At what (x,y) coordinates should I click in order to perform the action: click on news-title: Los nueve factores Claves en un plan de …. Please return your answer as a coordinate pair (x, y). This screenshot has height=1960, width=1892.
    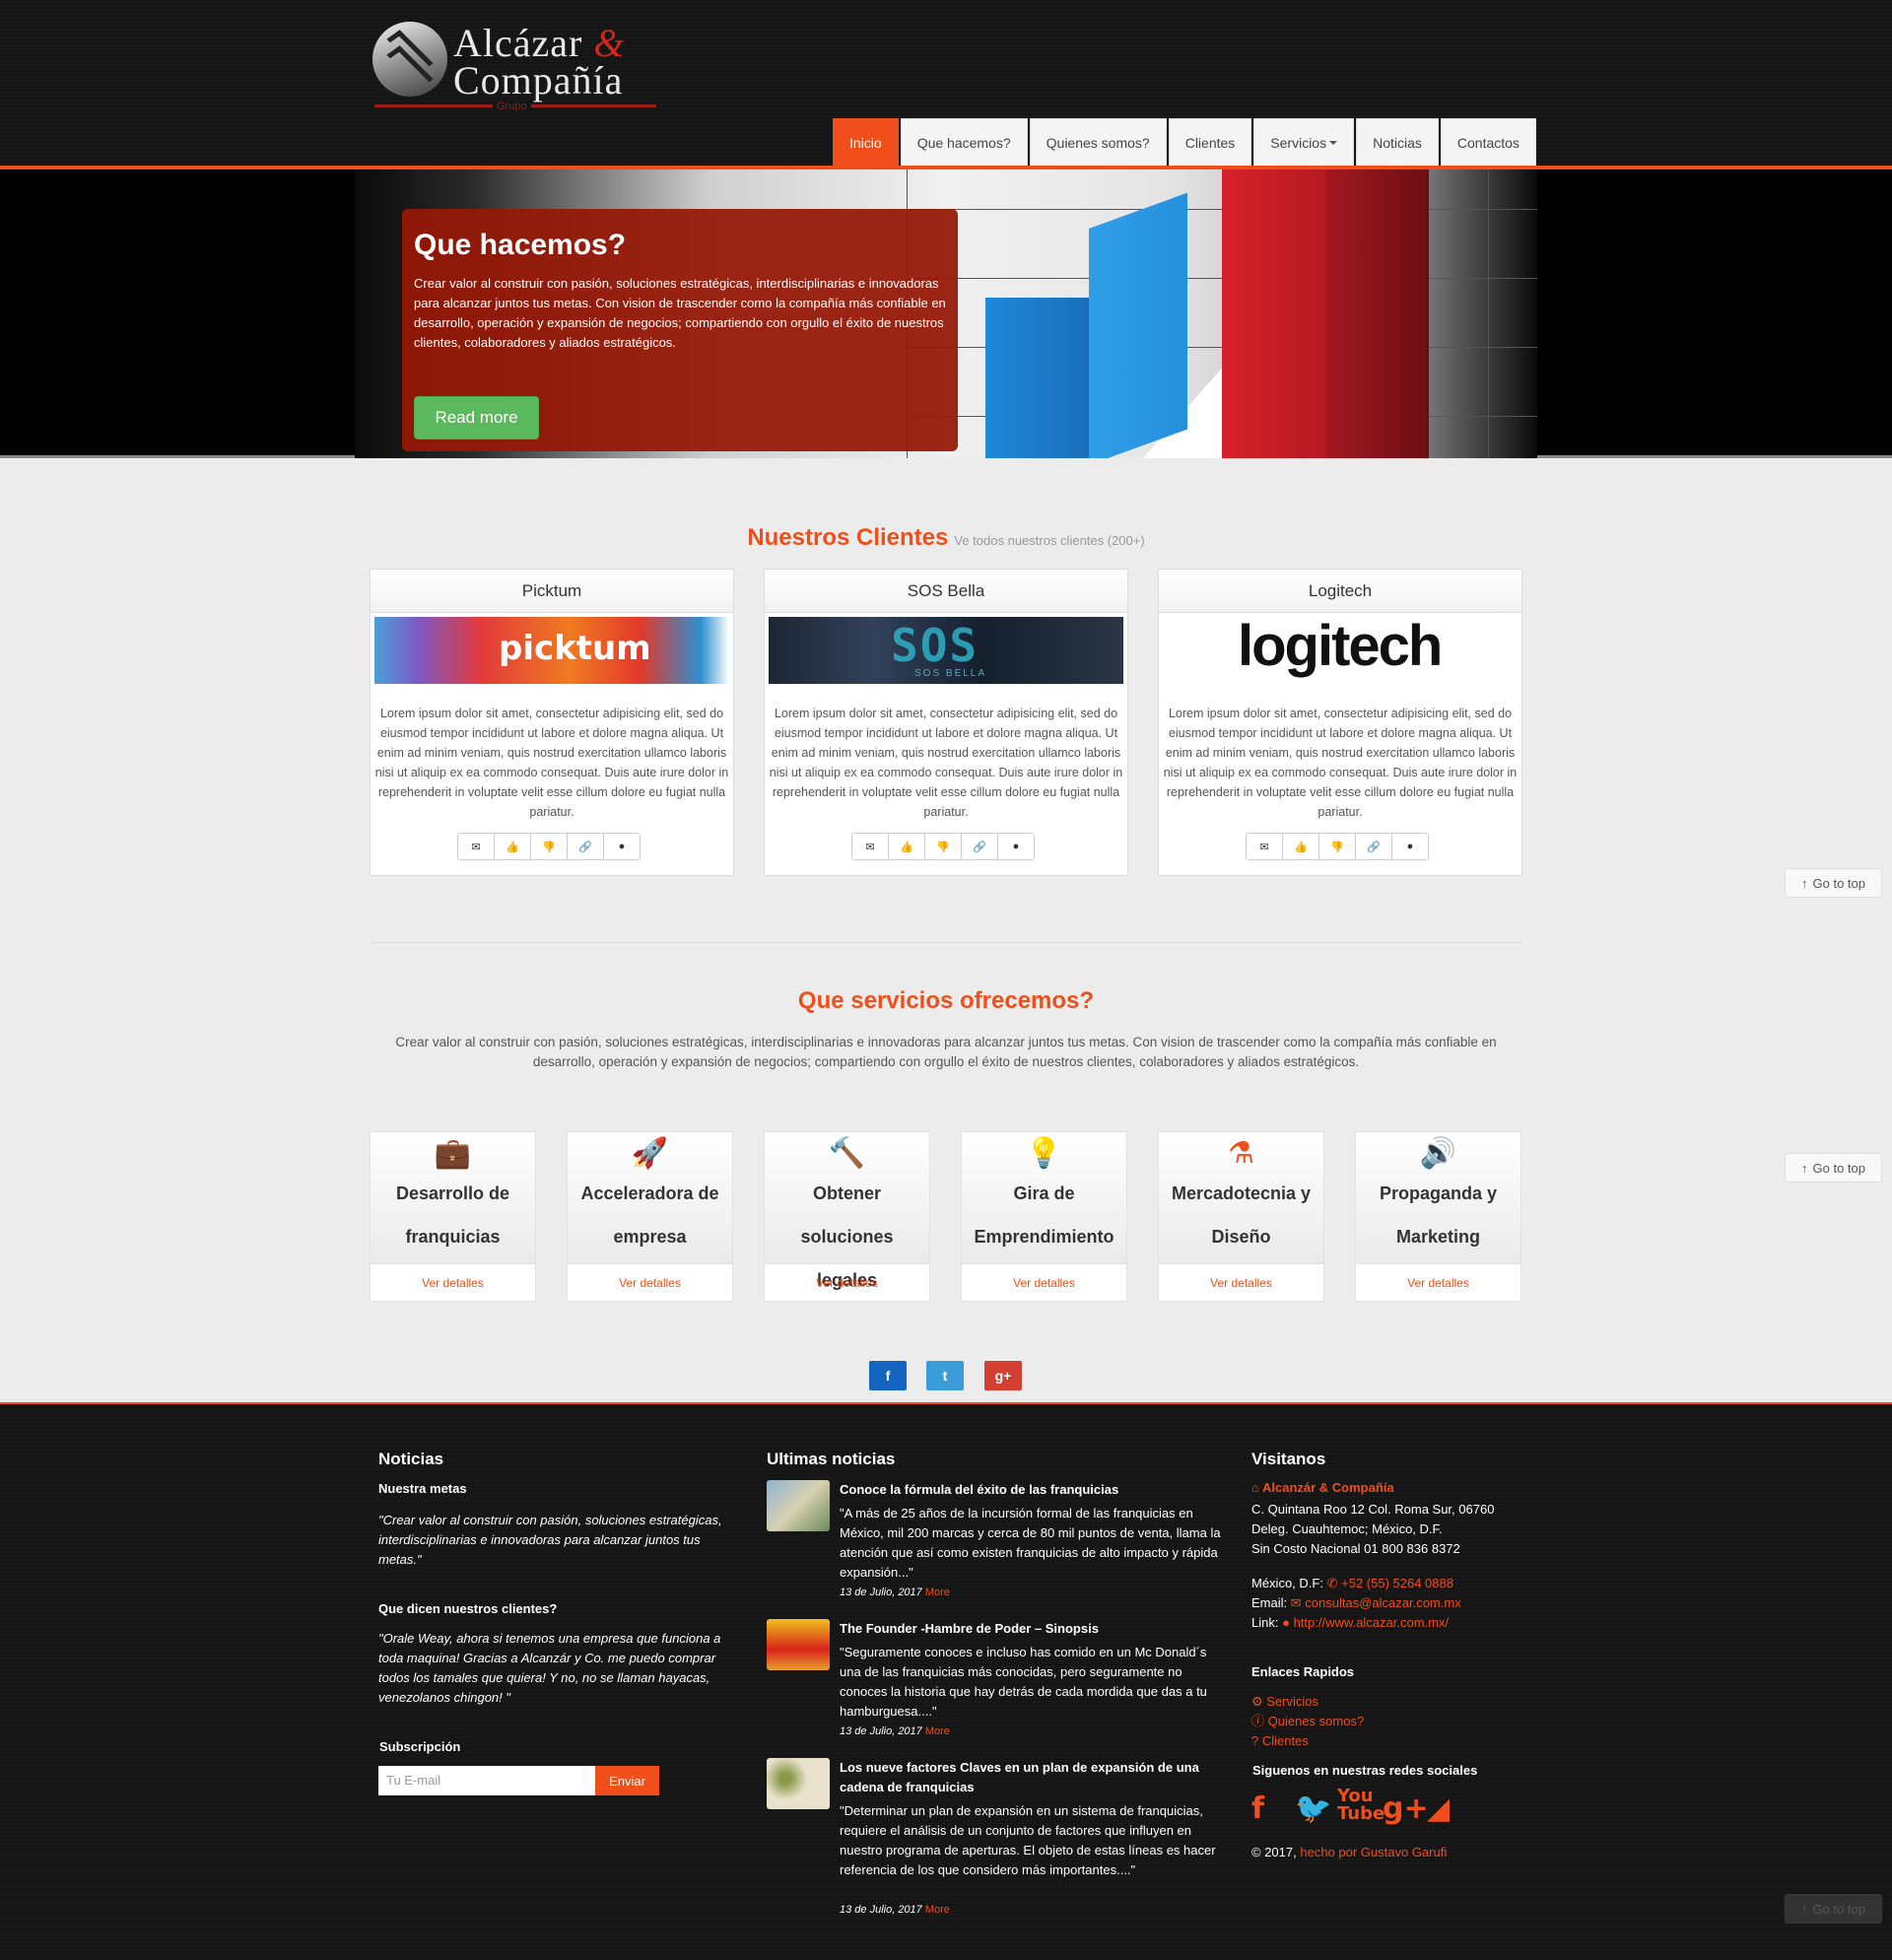
    Looking at the image, I should click on (1032, 1778).